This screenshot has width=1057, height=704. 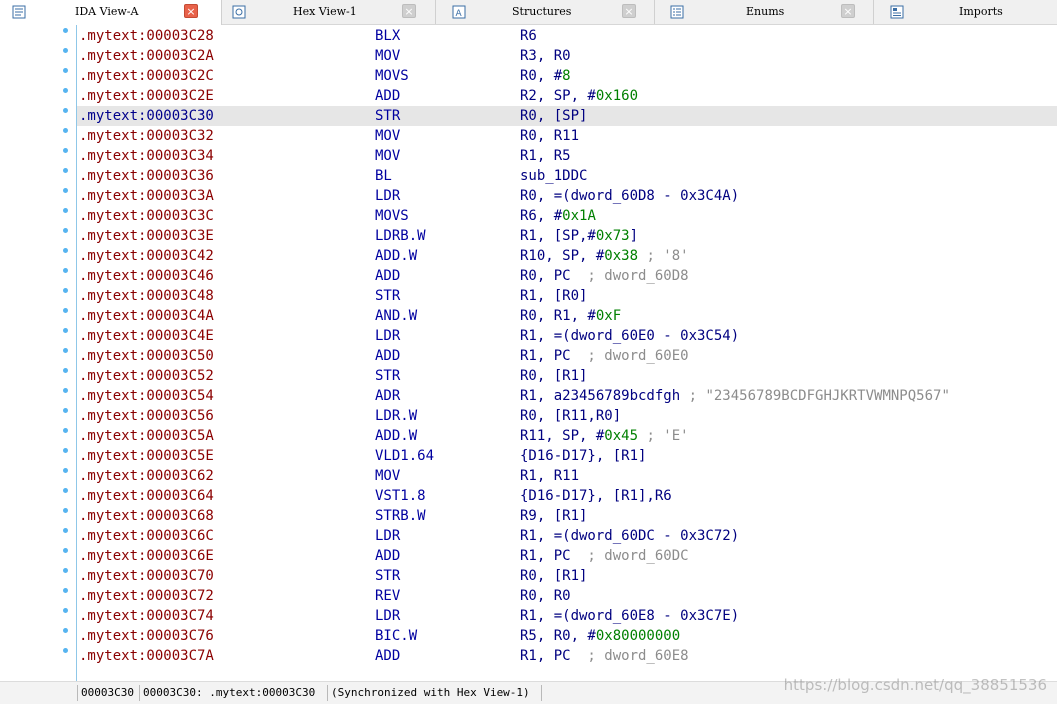 I want to click on listing-row: .mytext:00003C68 STRB.W R9, [R1], so click(x=567, y=516).